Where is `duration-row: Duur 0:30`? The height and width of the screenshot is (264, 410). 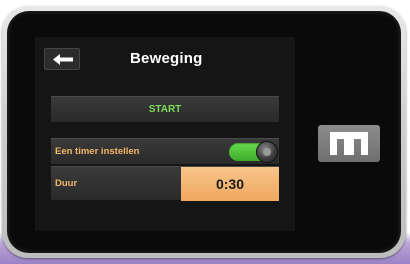 duration-row: Duur 0:30 is located at coordinates (165, 183).